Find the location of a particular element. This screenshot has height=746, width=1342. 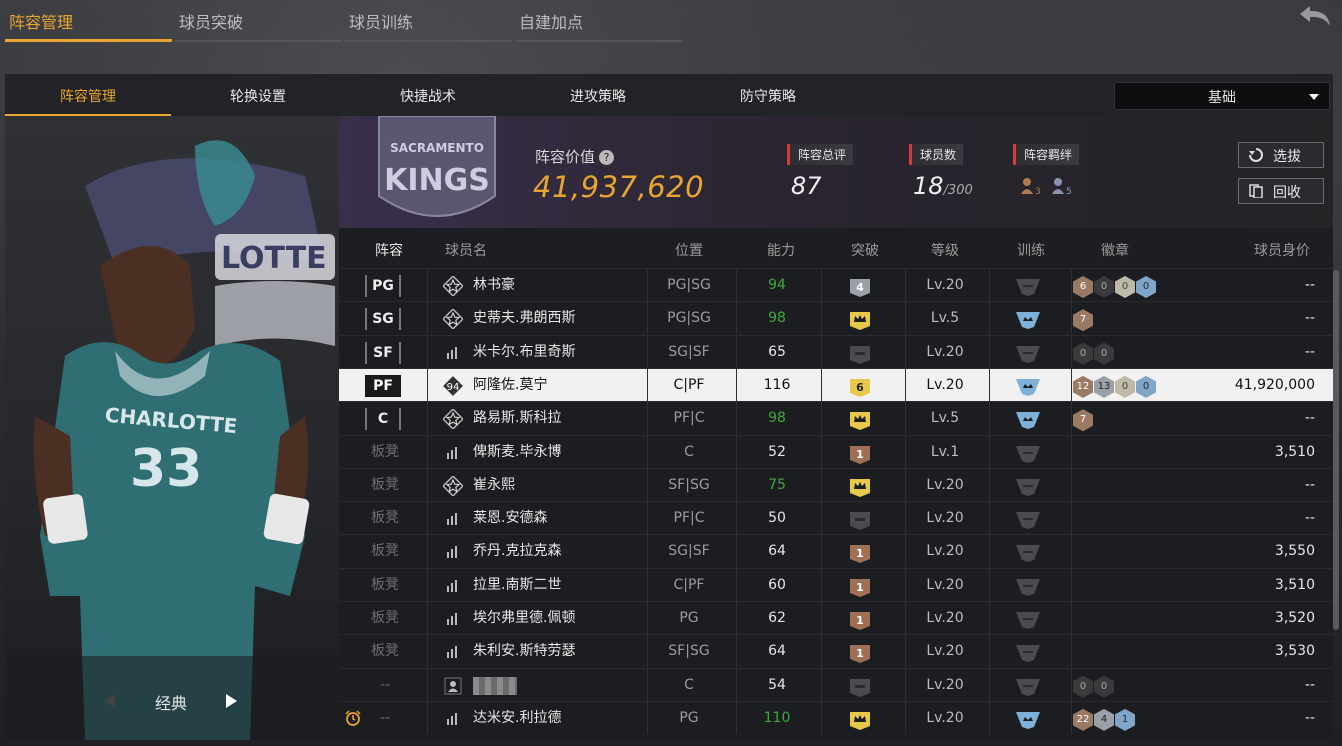

slot-position-badge: PF is located at coordinates (383, 385).